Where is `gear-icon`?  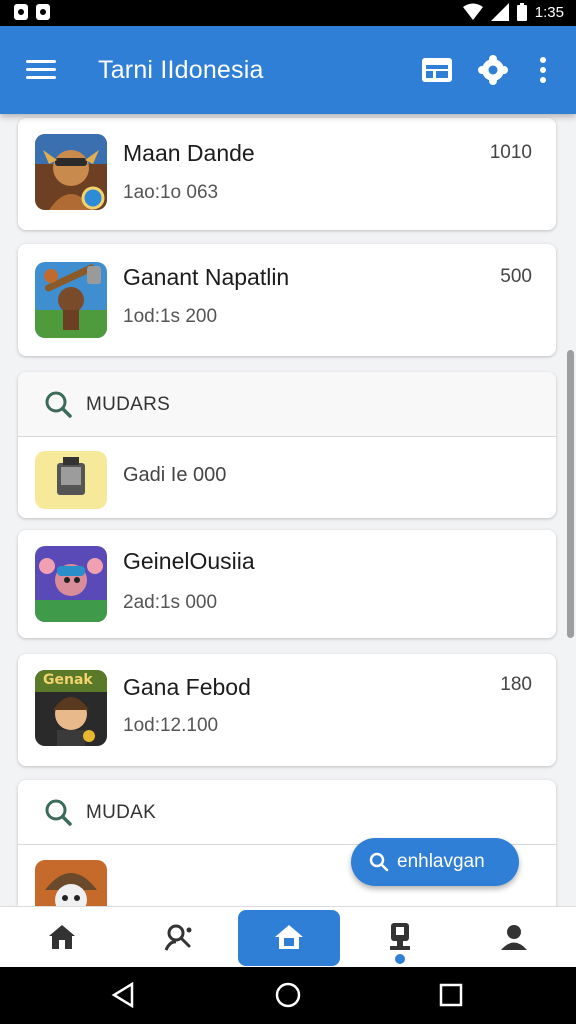 gear-icon is located at coordinates (493, 70).